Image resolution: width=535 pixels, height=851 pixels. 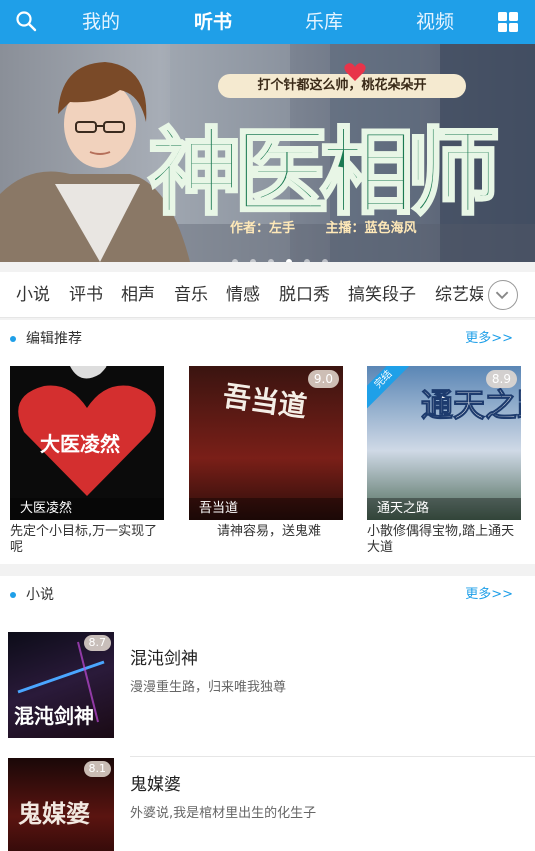 I want to click on category-pingshu: 评书, so click(x=86, y=295).